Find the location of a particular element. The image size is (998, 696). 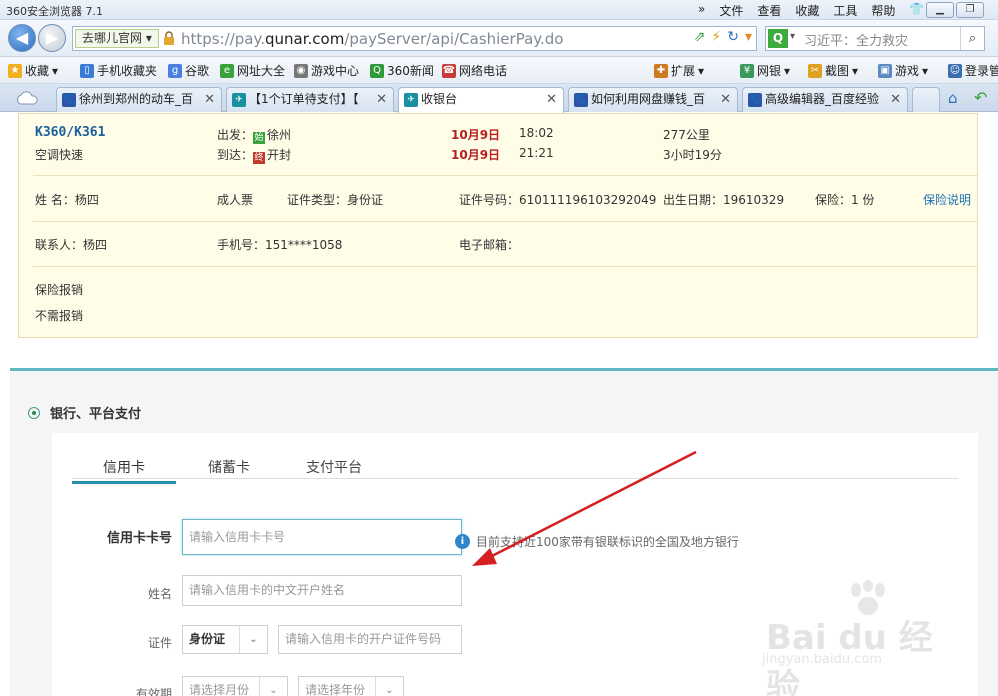

bookmark-bank: ¥ 网银 ▾ is located at coordinates (765, 70).